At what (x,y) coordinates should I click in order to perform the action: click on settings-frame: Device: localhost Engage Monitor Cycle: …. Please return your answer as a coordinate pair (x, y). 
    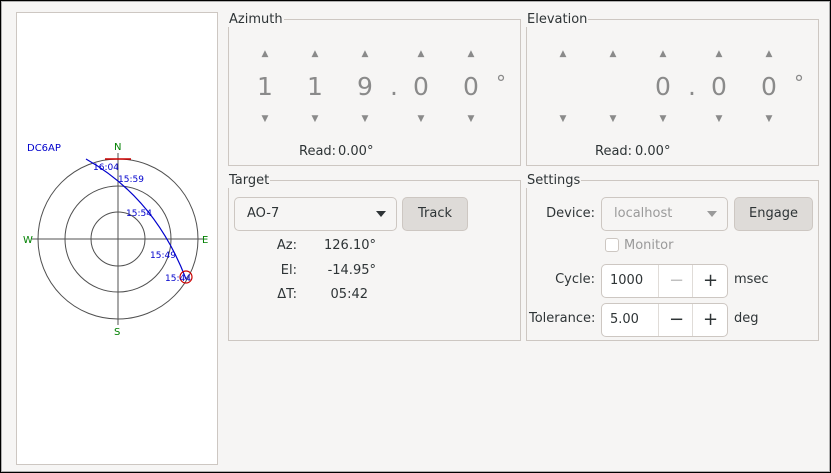
    Looking at the image, I should click on (672, 260).